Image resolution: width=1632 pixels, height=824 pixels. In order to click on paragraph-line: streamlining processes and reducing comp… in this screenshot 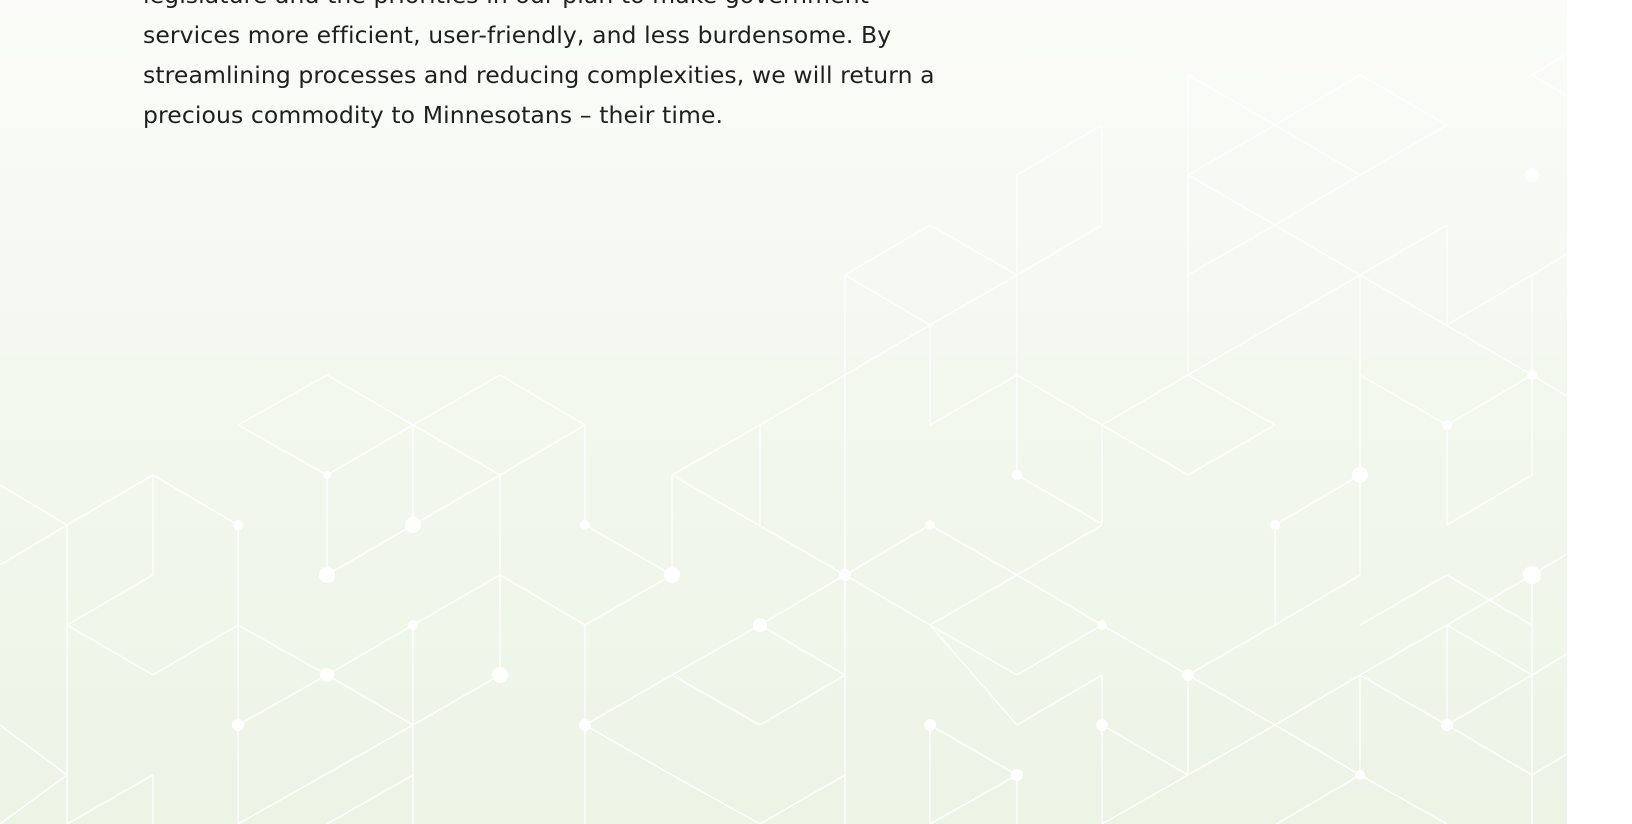, I will do `click(539, 75)`.